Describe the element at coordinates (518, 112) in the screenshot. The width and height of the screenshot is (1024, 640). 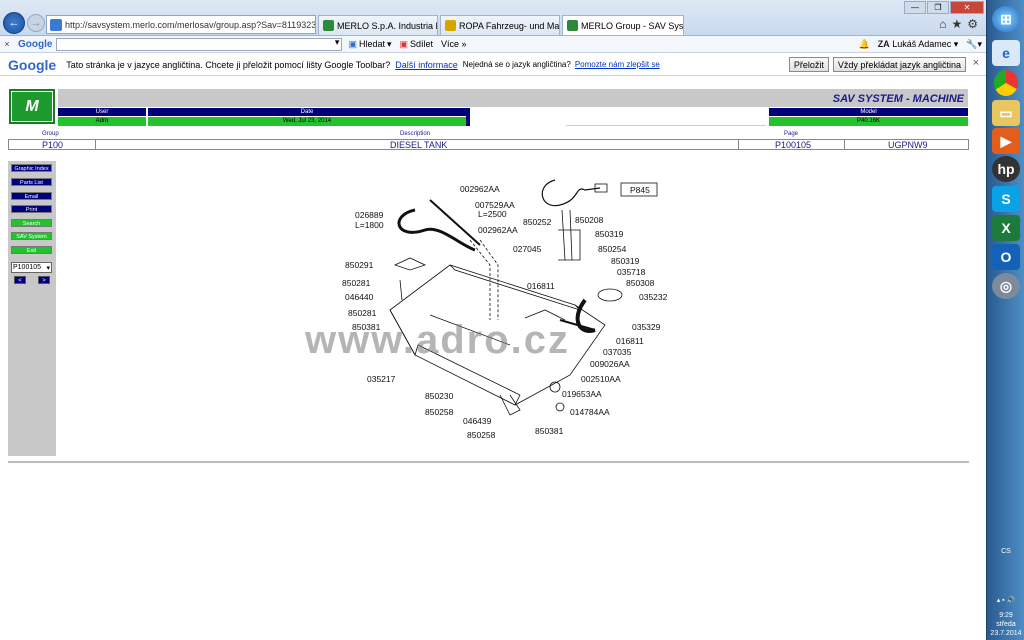
I see `header-spacer` at that location.